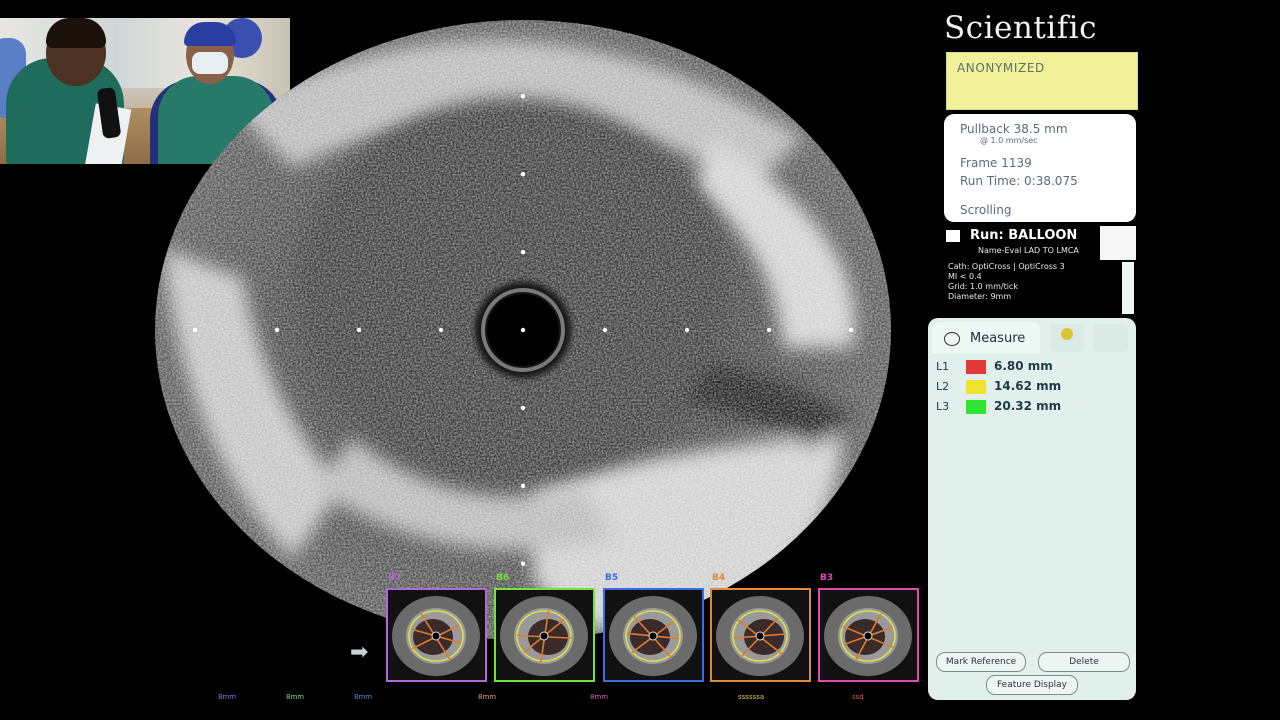 This screenshot has height=720, width=1280. Describe the element at coordinates (1028, 250) in the screenshot. I see `run-name: Name-Eval LAD TO LMCA` at that location.